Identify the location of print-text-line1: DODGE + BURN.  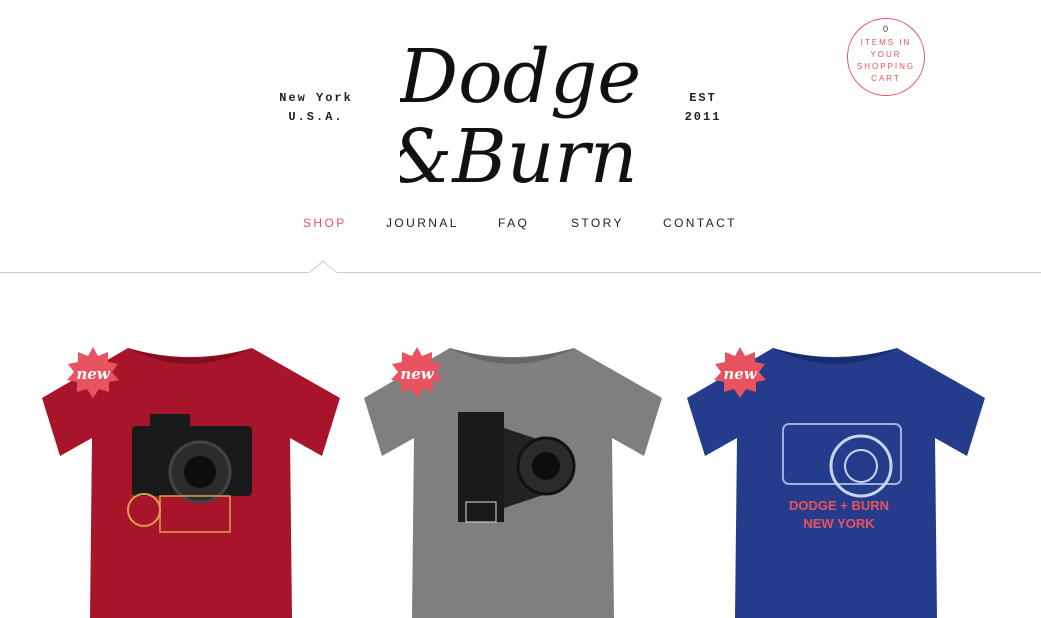
(839, 505).